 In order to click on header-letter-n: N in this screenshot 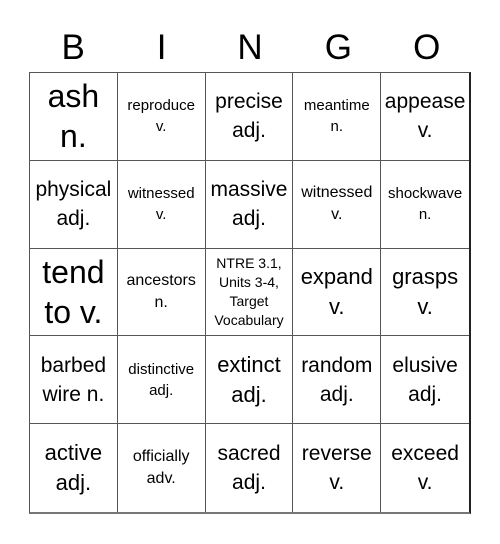, I will do `click(250, 47)`.